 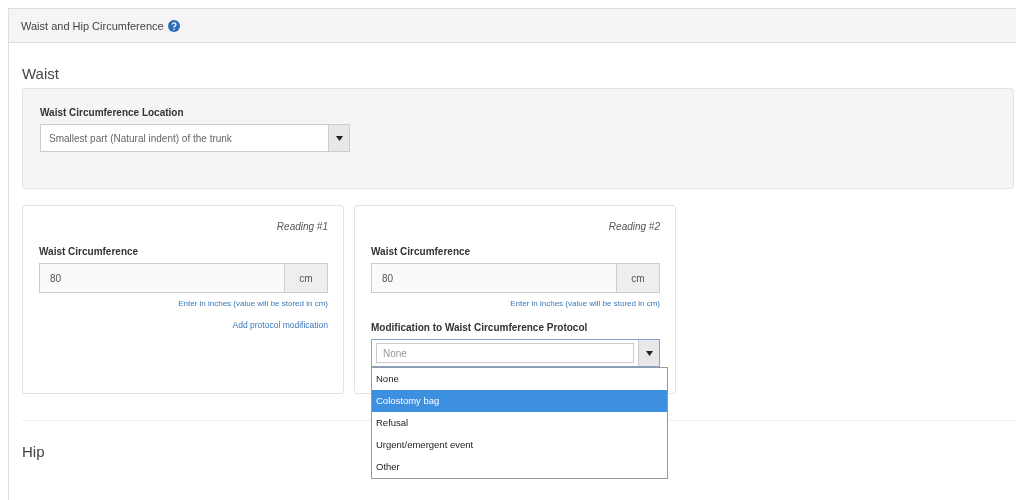 I want to click on reading-title: Reading #1, so click(x=301, y=227).